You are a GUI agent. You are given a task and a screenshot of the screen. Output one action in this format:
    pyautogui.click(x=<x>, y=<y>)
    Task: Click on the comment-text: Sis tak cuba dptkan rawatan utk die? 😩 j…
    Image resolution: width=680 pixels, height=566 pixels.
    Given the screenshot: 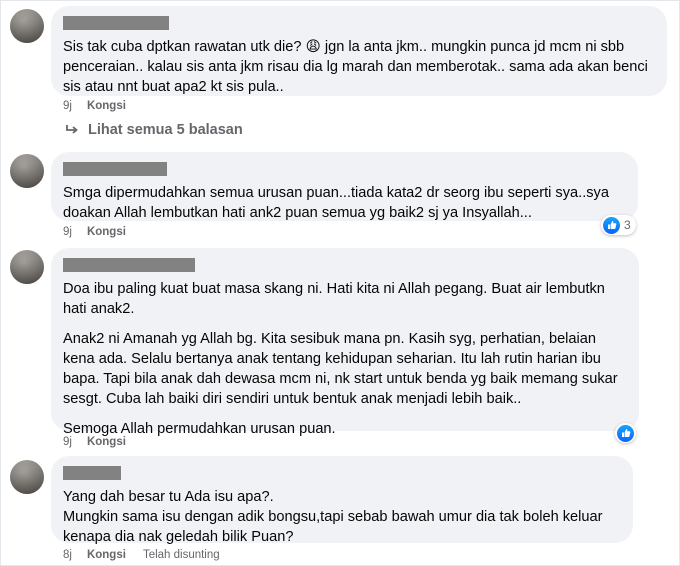 What is the action you would take?
    pyautogui.click(x=355, y=67)
    